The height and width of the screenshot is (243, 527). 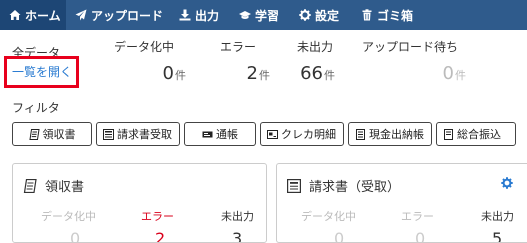 What do you see at coordinates (327, 15) in the screenshot?
I see `nav-settings-label: 設定` at bounding box center [327, 15].